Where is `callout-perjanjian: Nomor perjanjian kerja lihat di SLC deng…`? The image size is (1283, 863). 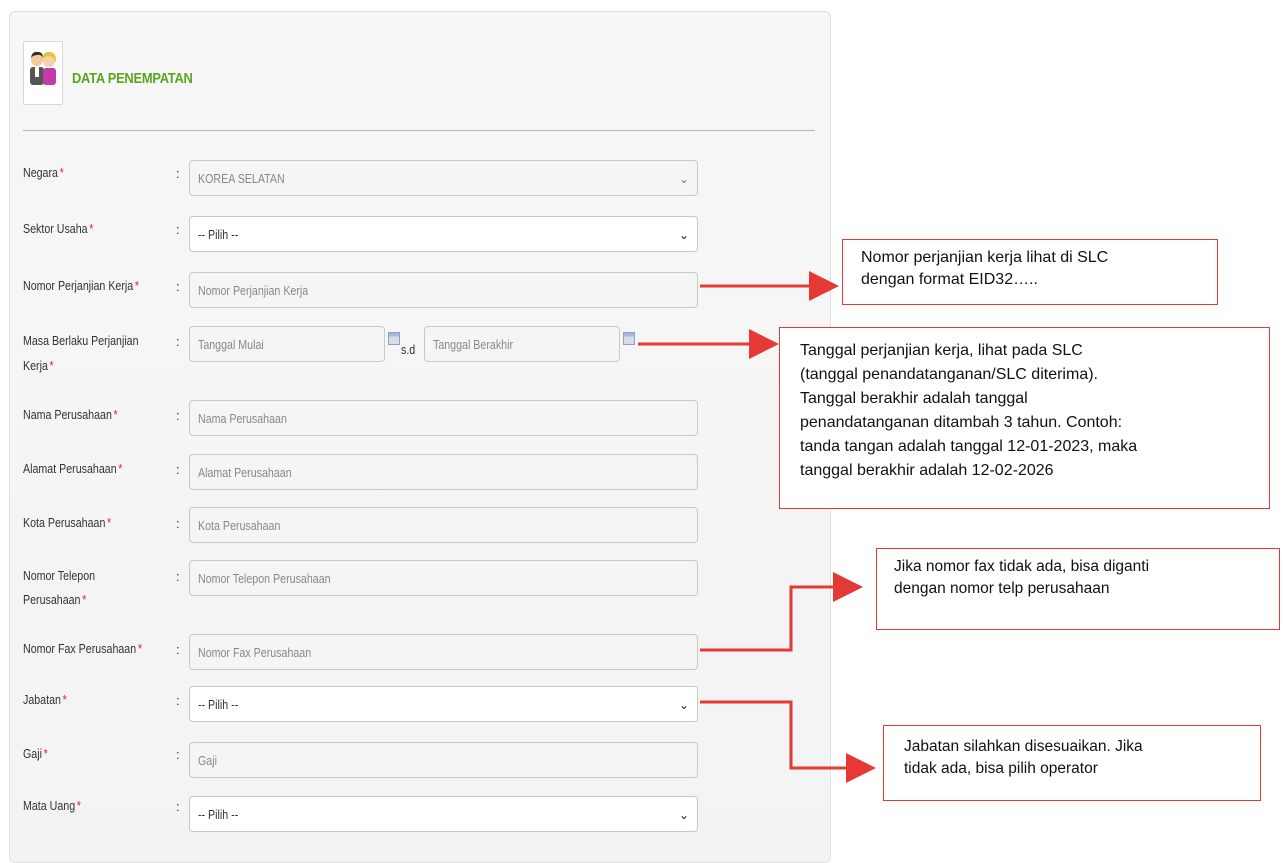 callout-perjanjian: Nomor perjanjian kerja lihat di SLC deng… is located at coordinates (1030, 272).